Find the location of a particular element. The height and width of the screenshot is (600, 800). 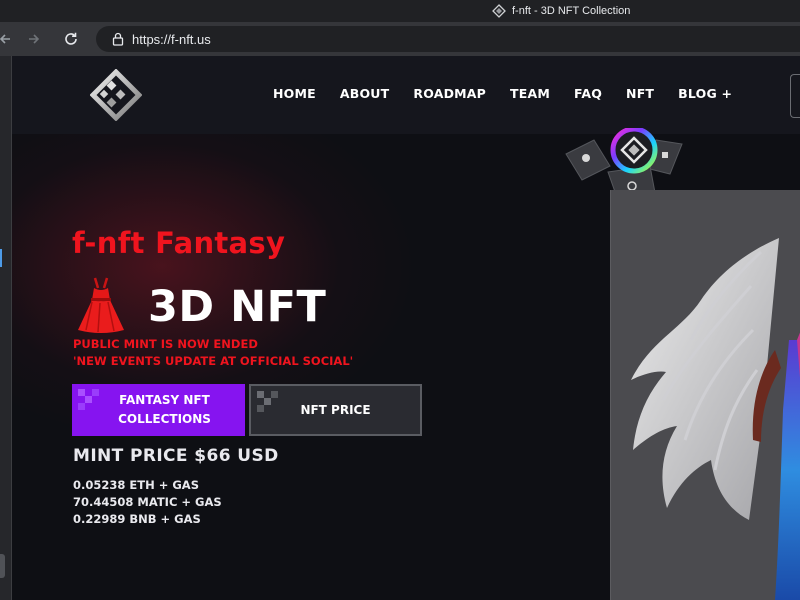

price-bnb: 0.22989 BNB + GAS is located at coordinates (137, 519).